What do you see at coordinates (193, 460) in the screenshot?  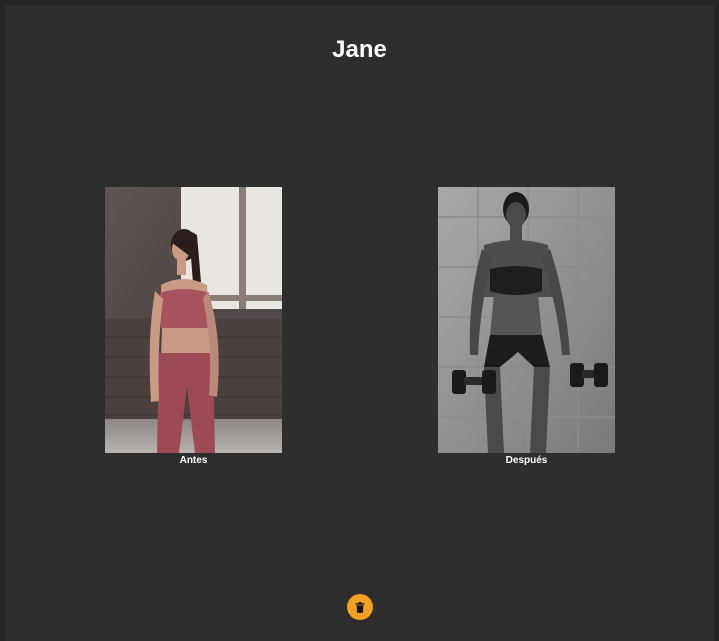 I see `before-caption: Antes` at bounding box center [193, 460].